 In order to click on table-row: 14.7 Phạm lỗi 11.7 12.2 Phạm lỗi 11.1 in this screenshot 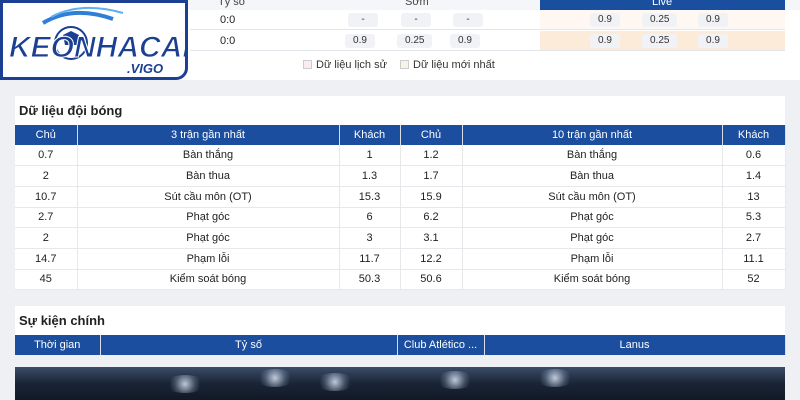, I will do `click(400, 259)`.